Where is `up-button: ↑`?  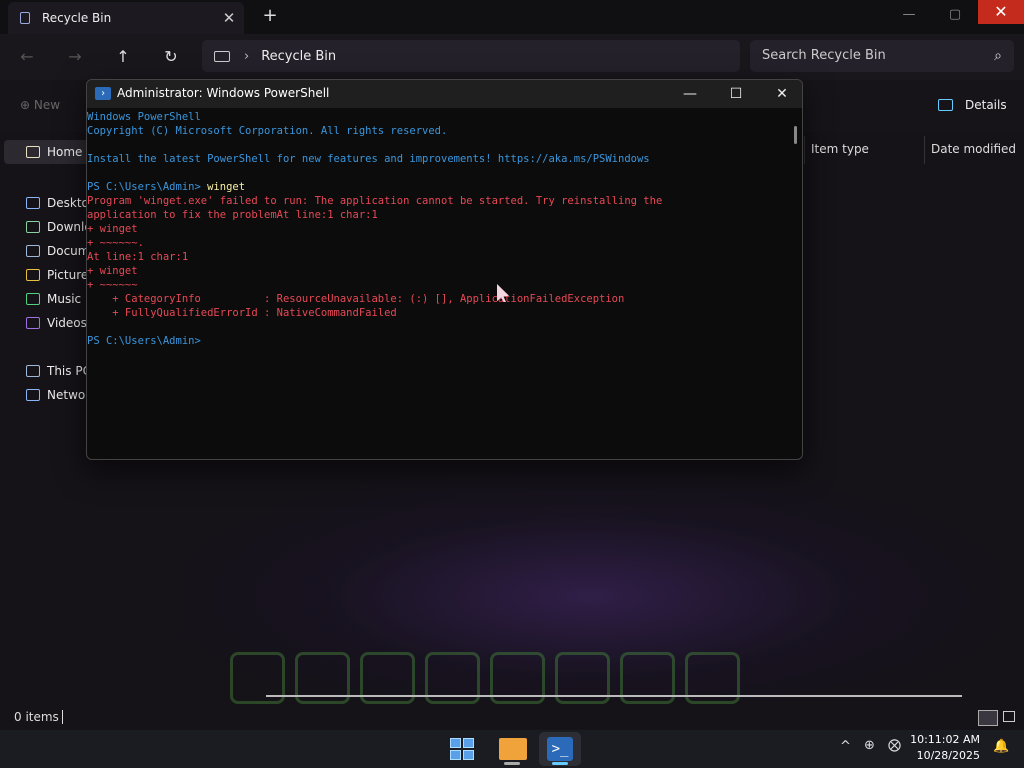 up-button: ↑ is located at coordinates (123, 57).